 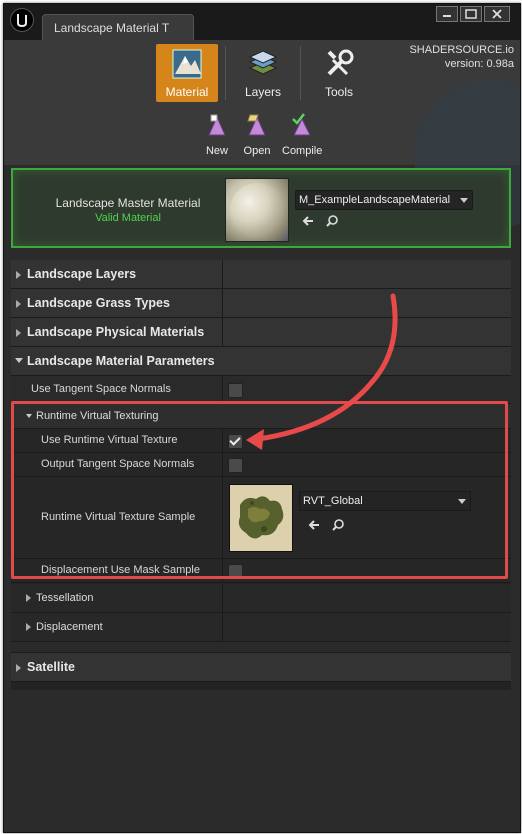 I want to click on material-mode-button: Material, so click(x=187, y=73).